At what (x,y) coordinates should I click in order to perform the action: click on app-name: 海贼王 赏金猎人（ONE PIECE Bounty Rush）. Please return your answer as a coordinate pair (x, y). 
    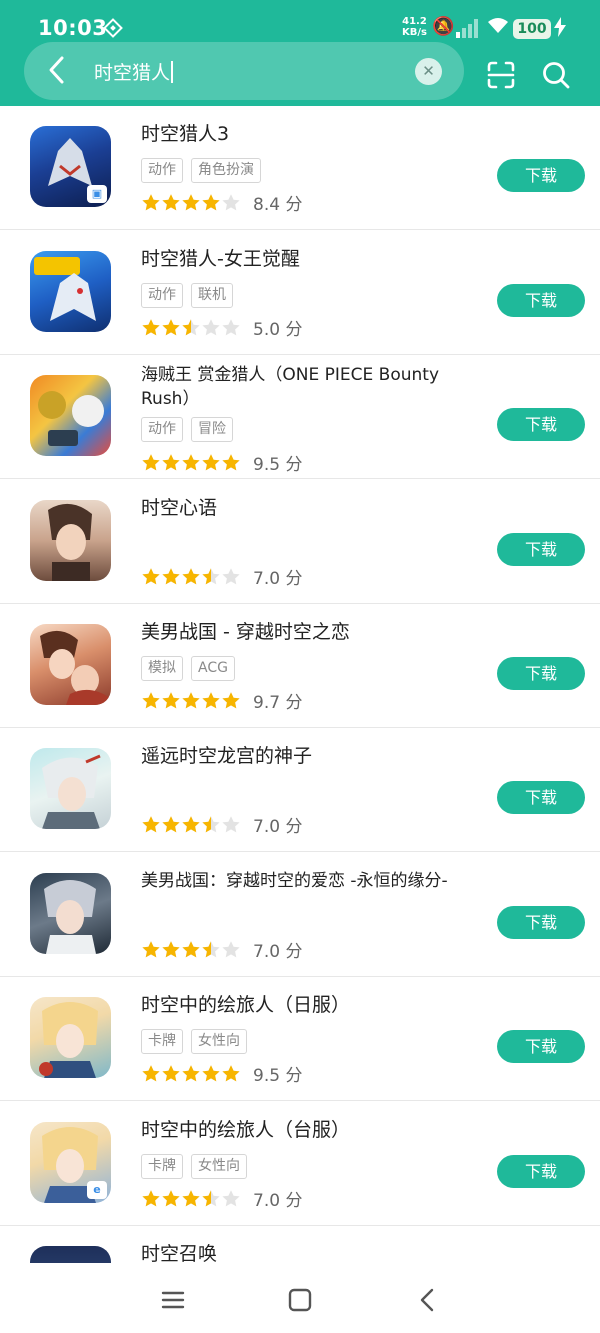
    Looking at the image, I should click on (290, 387).